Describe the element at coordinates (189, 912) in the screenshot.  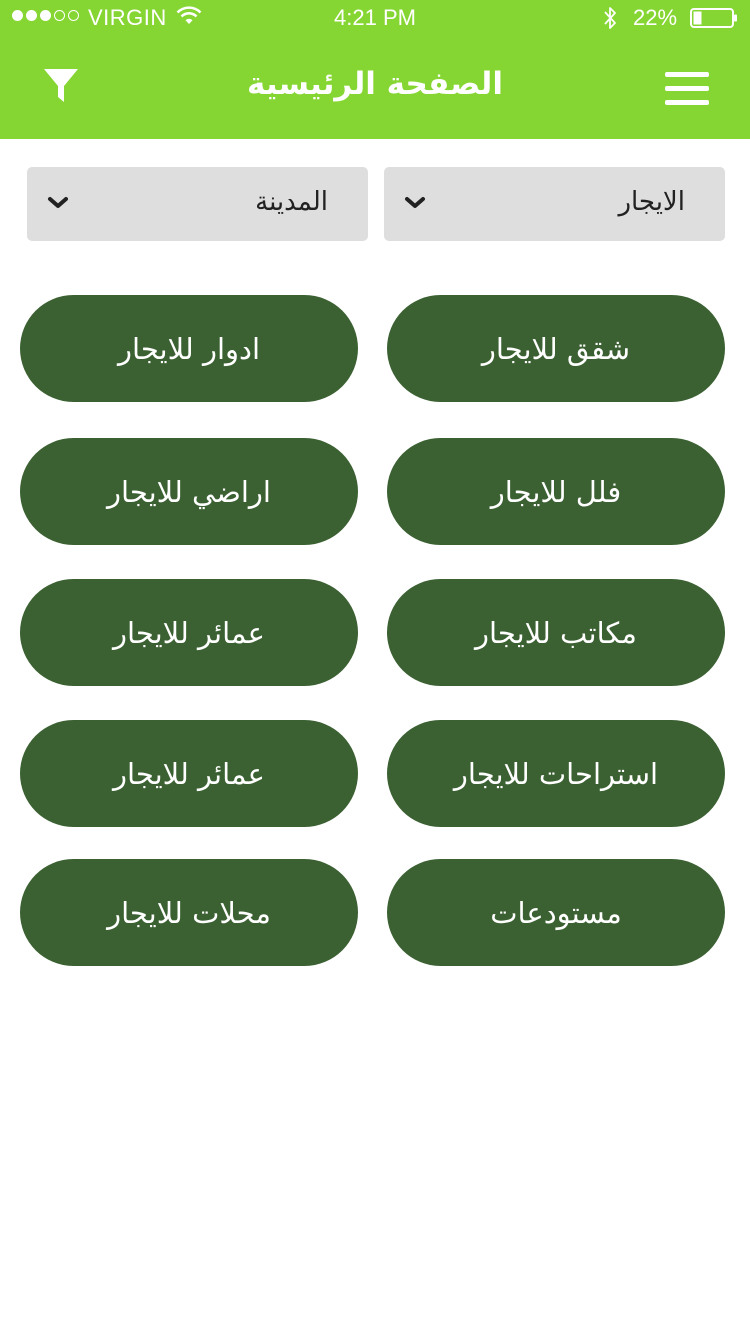
I see `category-shops-button: محلات للايجار` at that location.